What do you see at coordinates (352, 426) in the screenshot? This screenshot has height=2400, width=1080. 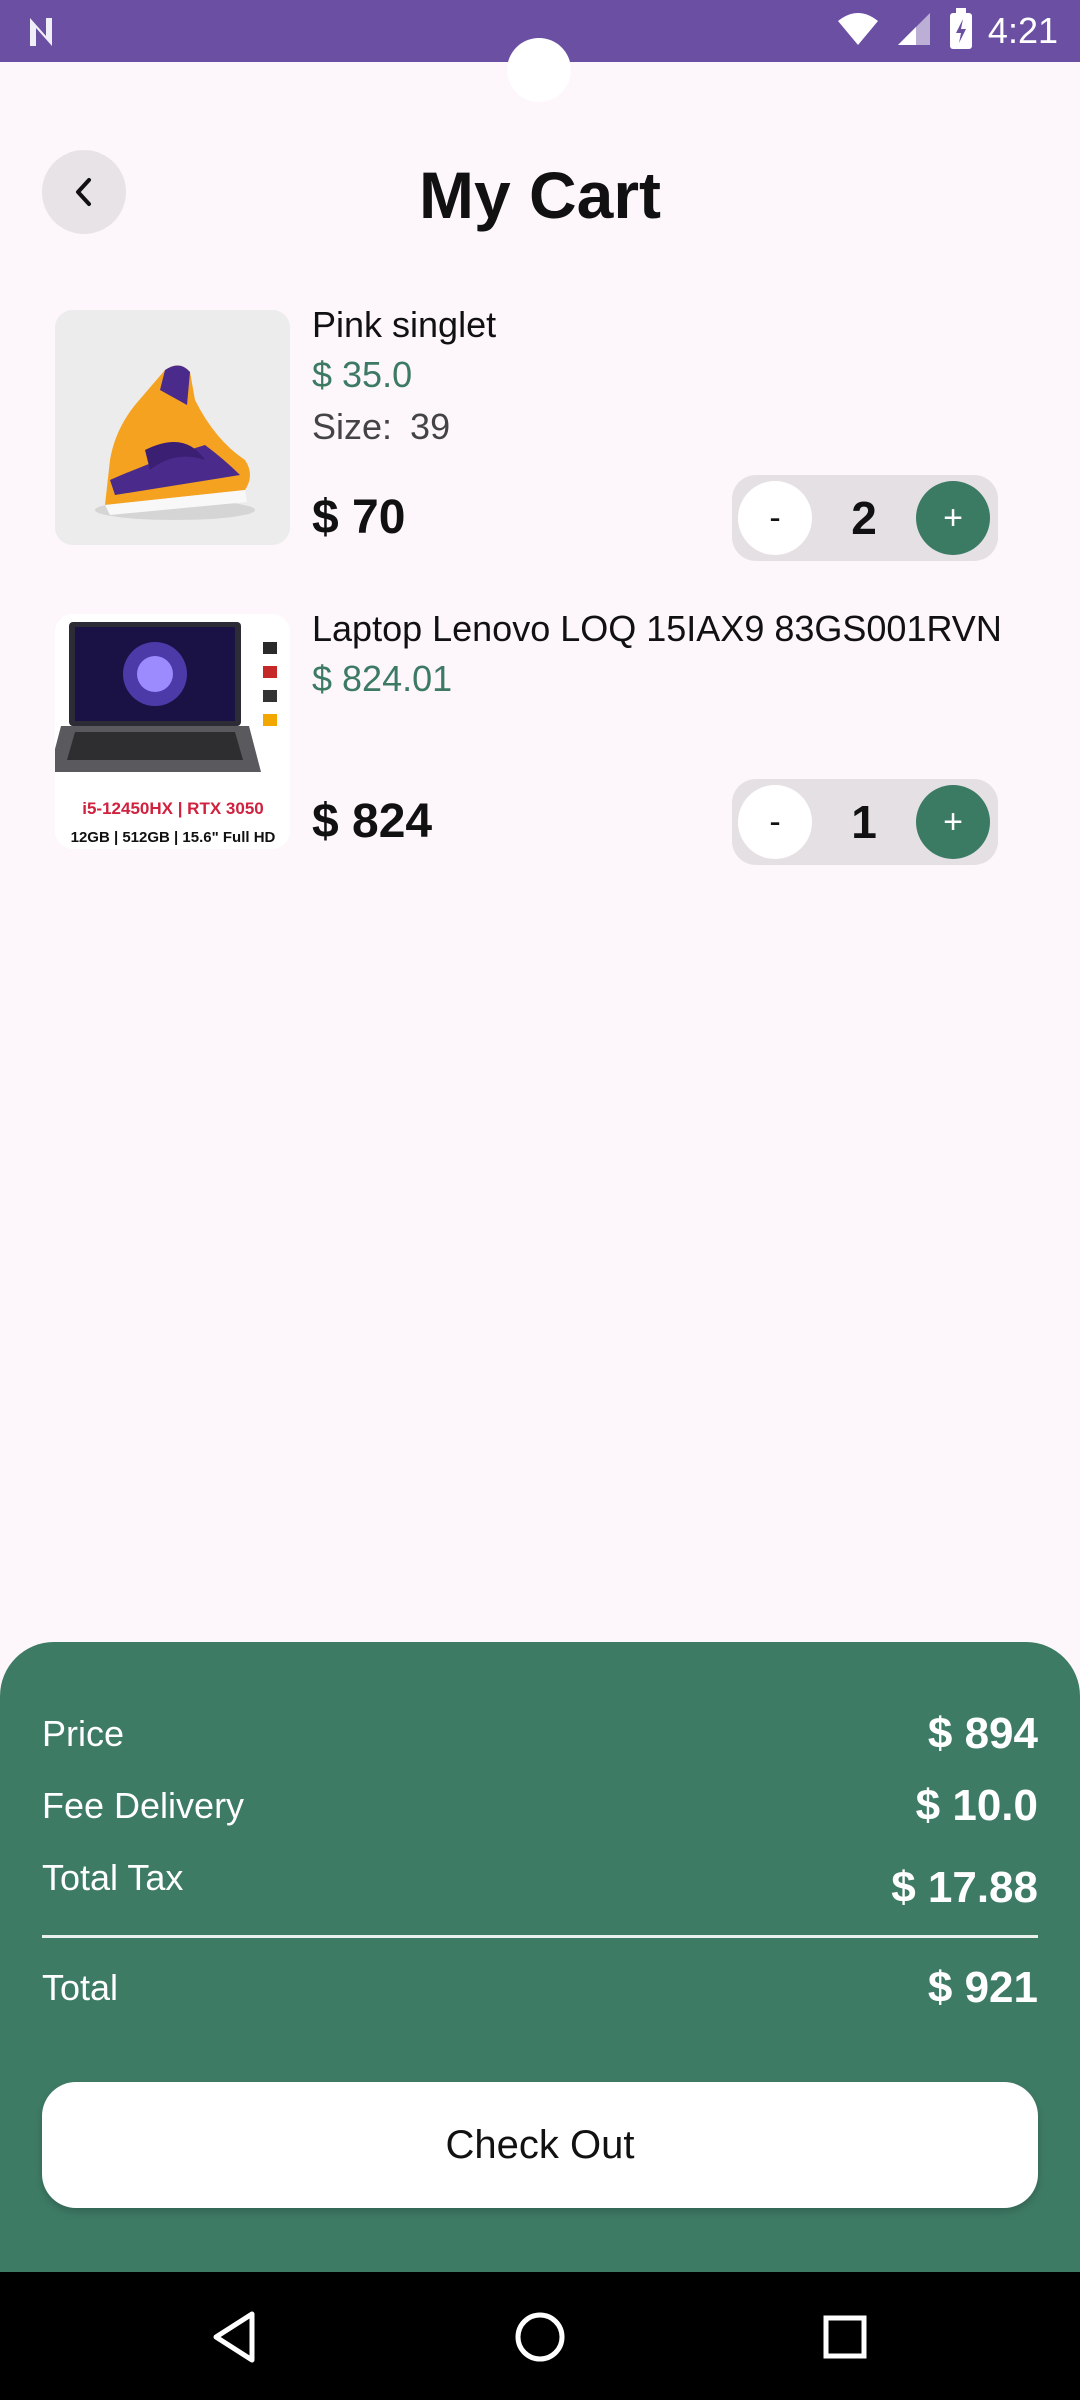 I see `size-label: Size:` at bounding box center [352, 426].